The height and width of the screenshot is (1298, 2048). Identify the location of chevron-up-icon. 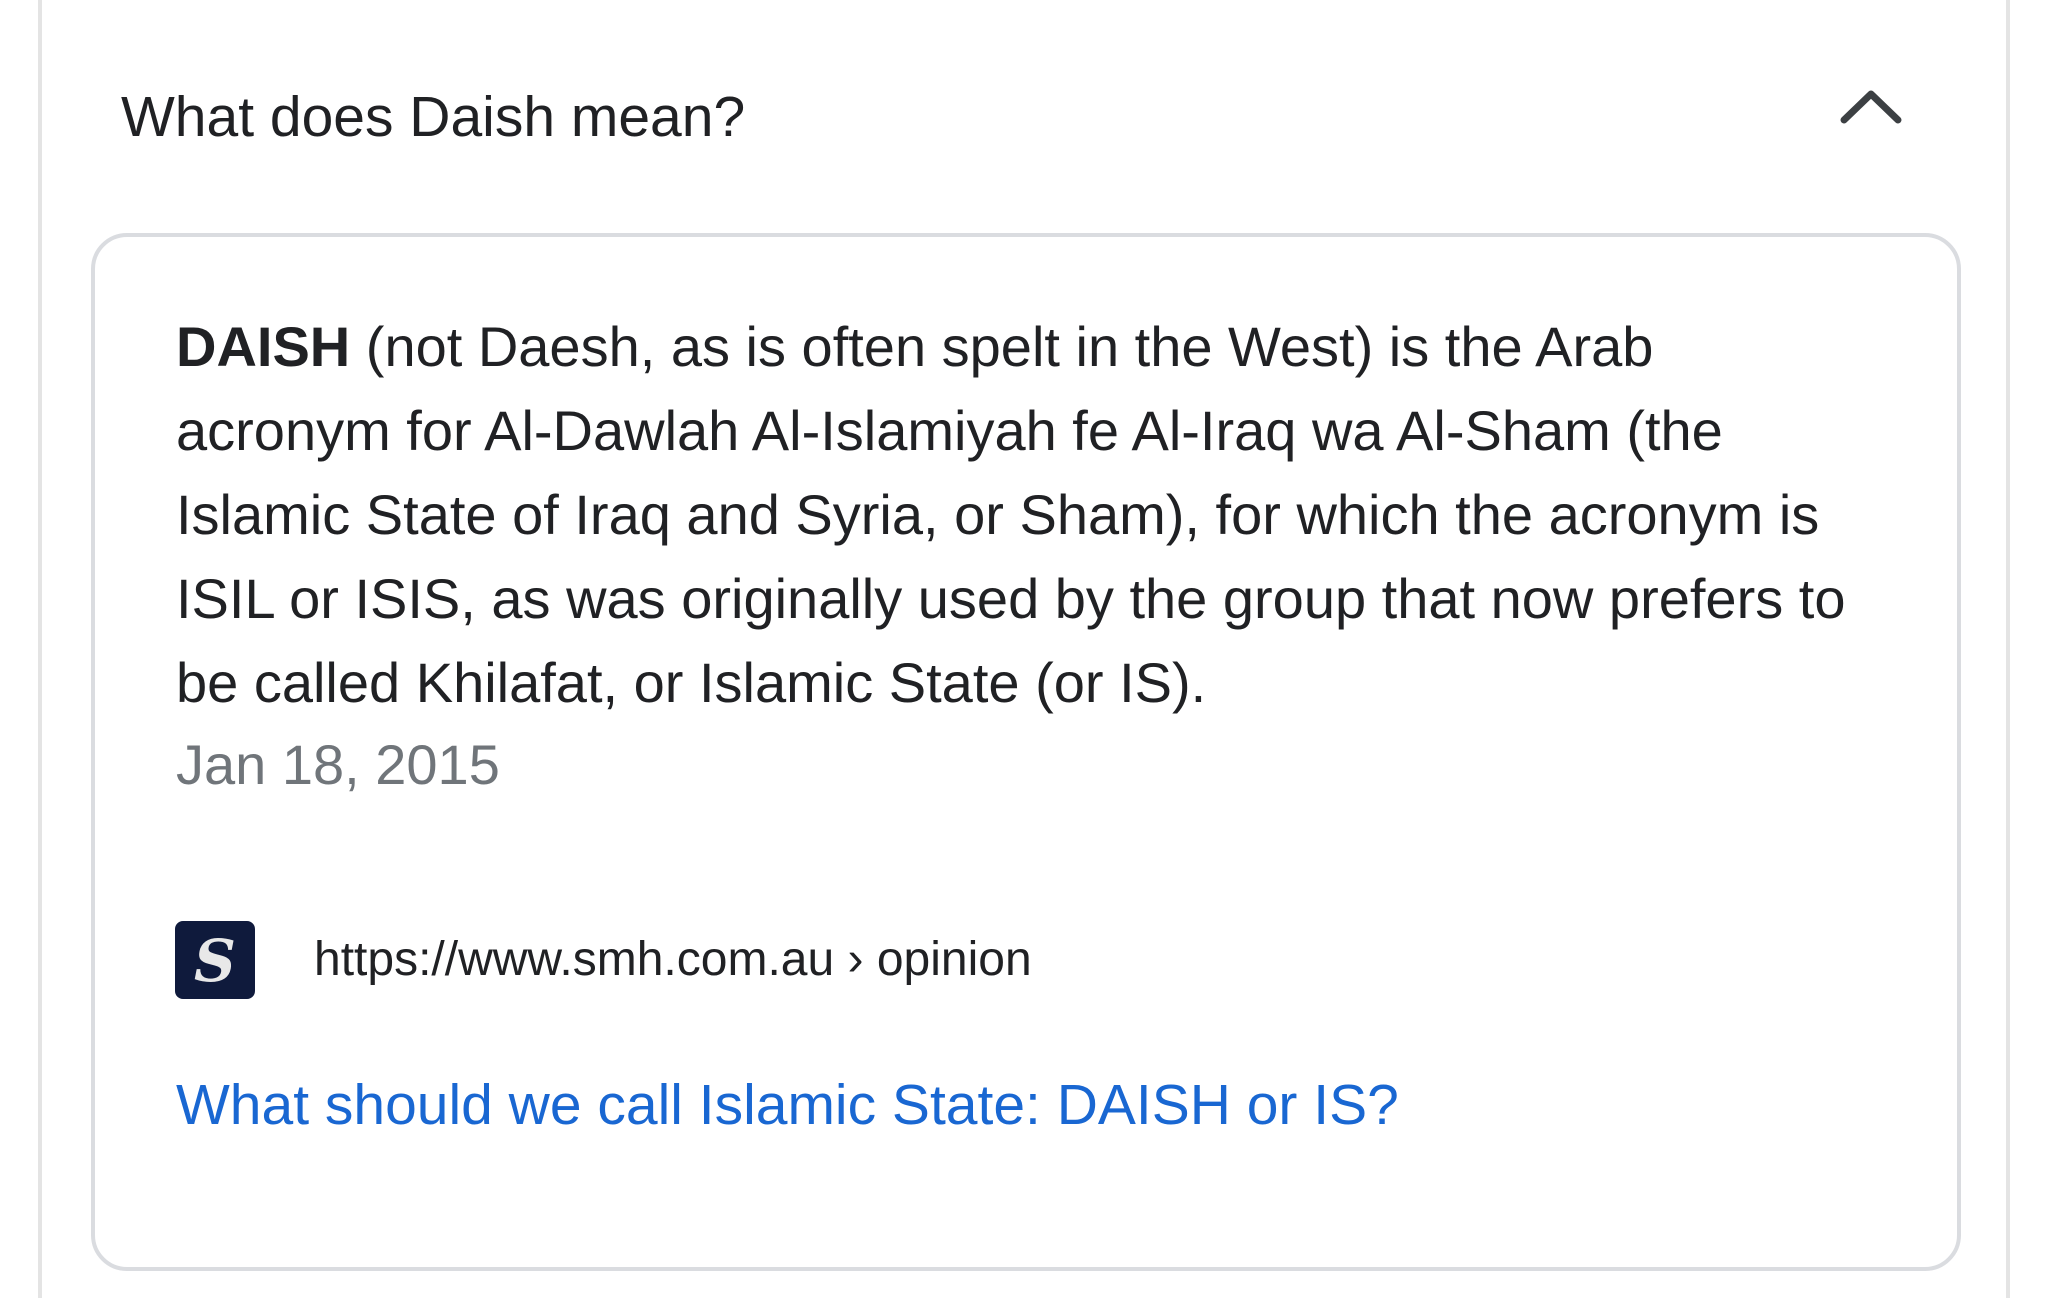
(1871, 107).